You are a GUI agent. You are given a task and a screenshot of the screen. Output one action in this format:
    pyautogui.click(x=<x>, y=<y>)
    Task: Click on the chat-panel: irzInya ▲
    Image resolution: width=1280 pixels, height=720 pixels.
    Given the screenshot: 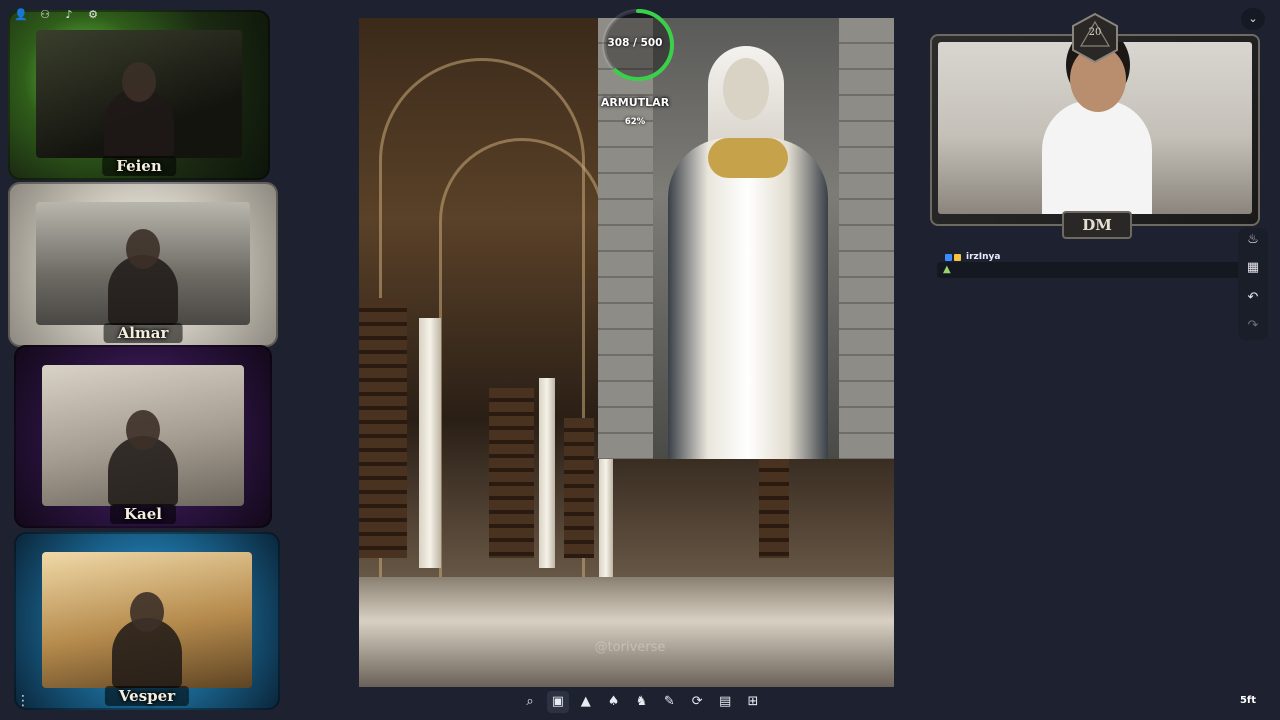 What is the action you would take?
    pyautogui.click(x=1089, y=265)
    